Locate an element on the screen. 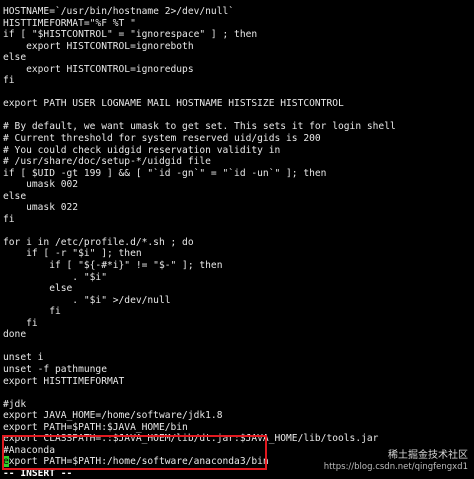  buffer-line: for i in /etc/profile.d/*.sh ; do is located at coordinates (98, 242).